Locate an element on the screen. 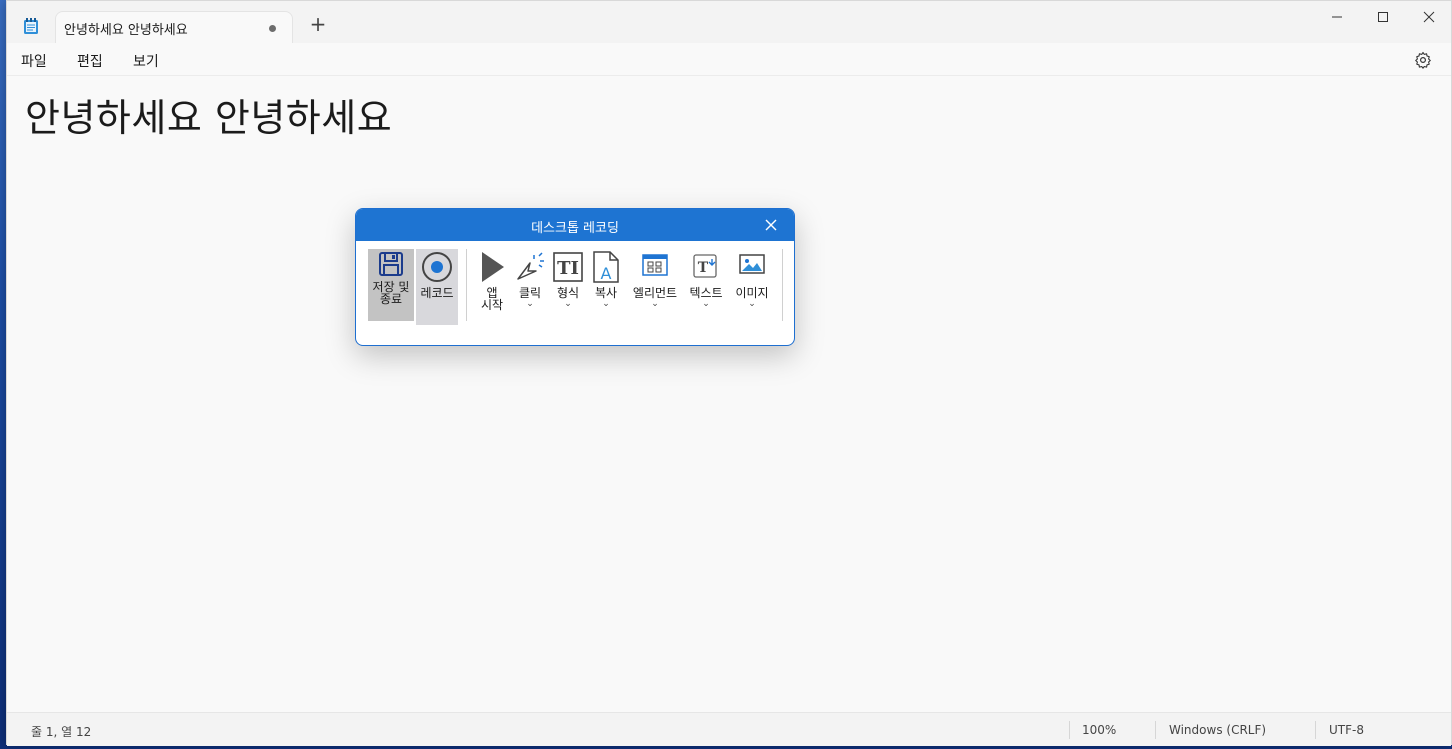 The width and height of the screenshot is (1452, 749). svg-text: TI is located at coordinates (568, 268).